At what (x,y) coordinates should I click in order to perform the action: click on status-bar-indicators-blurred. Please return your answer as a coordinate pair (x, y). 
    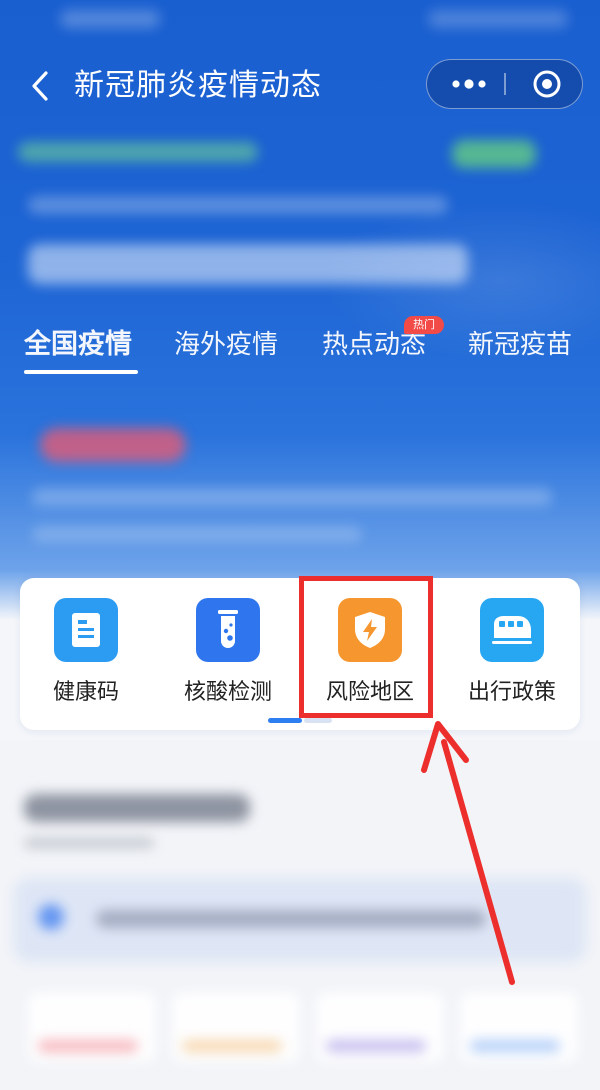
    Looking at the image, I should click on (498, 19).